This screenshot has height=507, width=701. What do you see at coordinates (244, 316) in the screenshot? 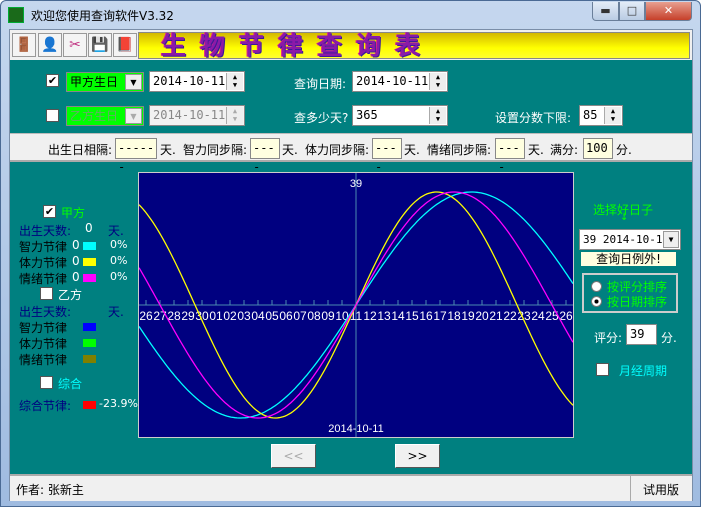
I see `x-tick-label: 03` at bounding box center [244, 316].